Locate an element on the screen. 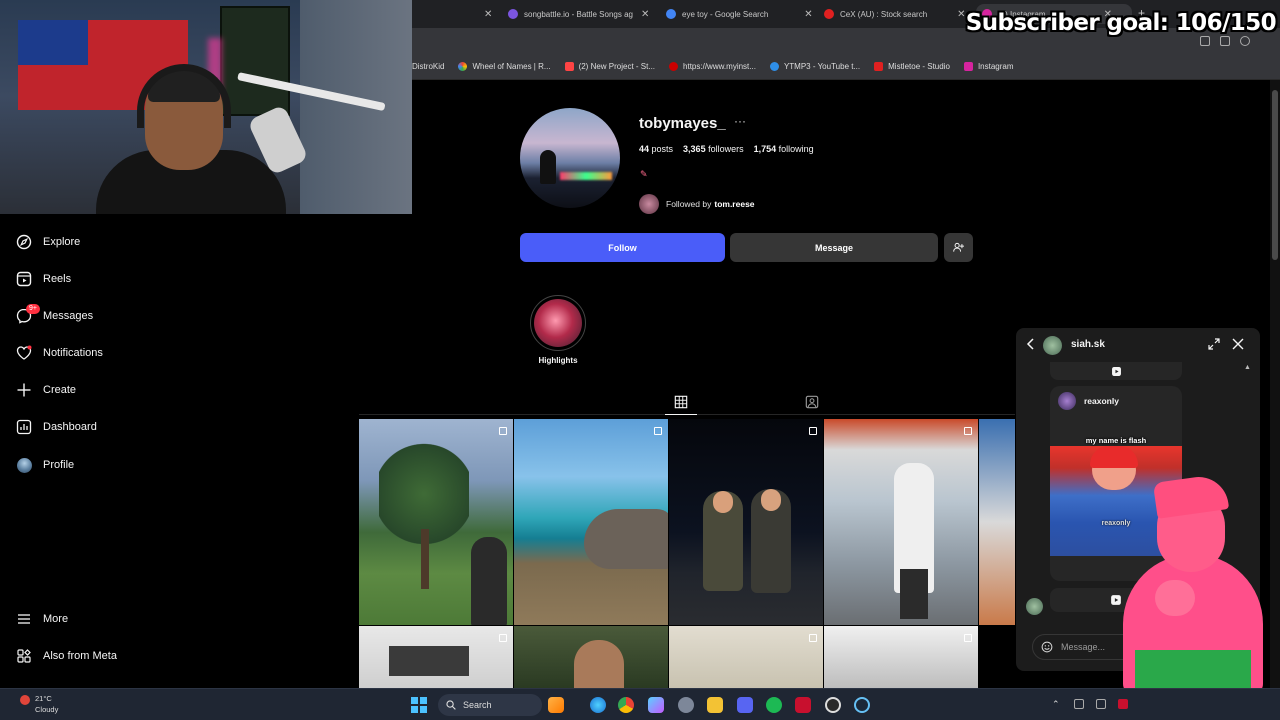 The image size is (1280, 720). followed-by: Followed by tom.reese is located at coordinates (697, 204).